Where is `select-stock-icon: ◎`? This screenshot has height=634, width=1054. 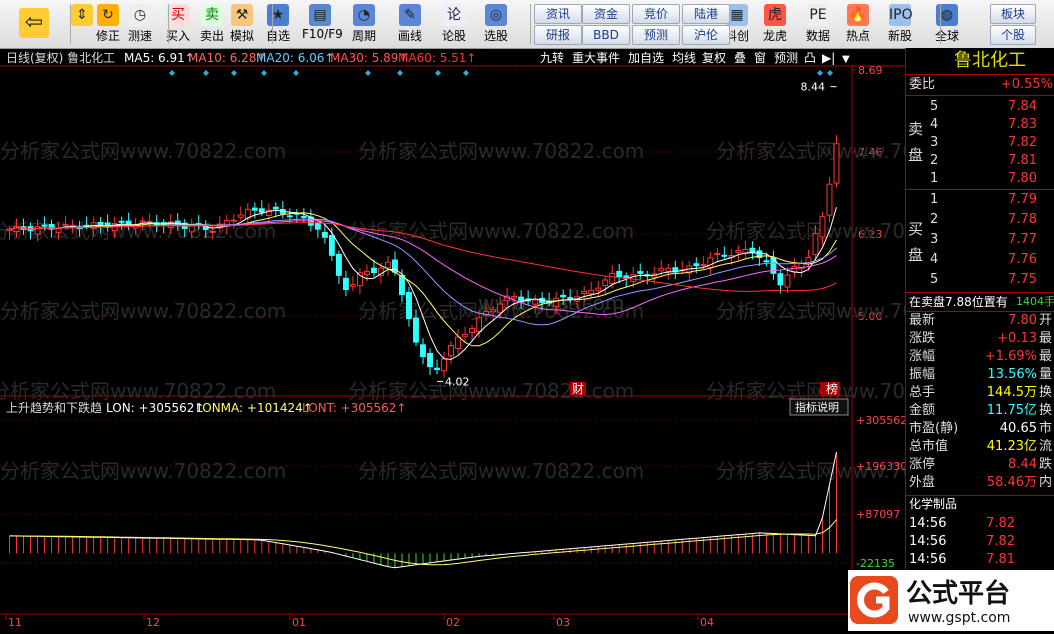
select-stock-icon: ◎ is located at coordinates (496, 15).